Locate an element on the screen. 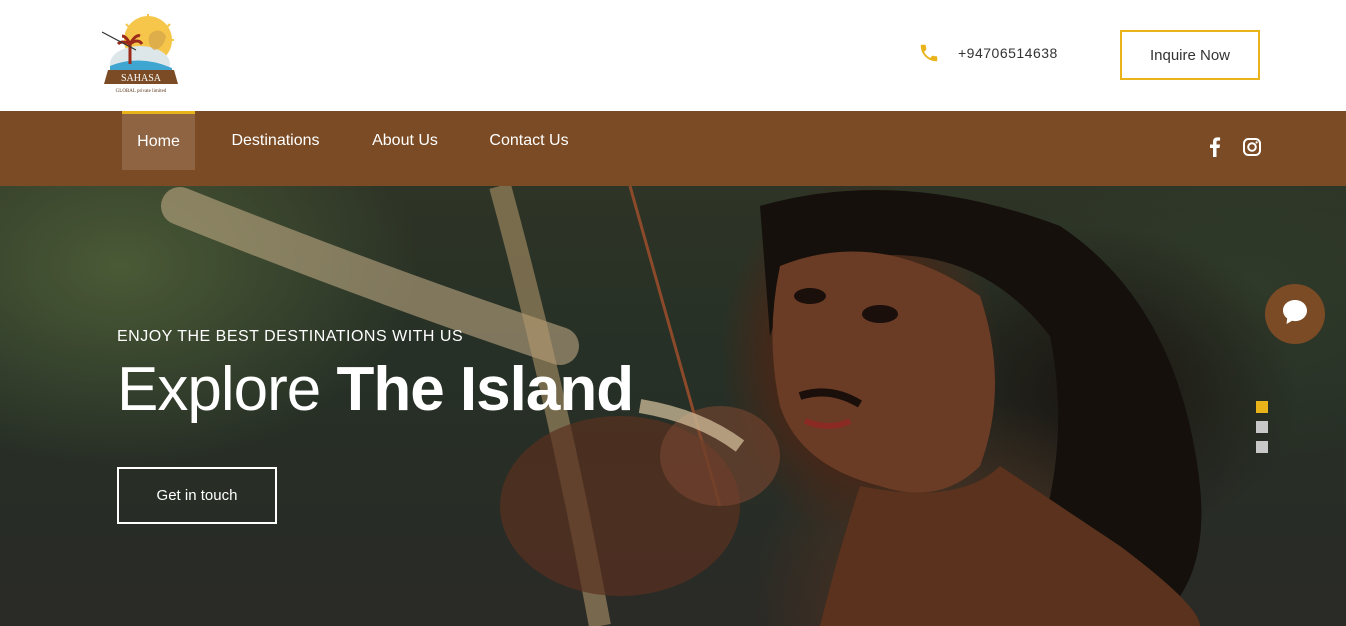  get-in-touch-button: Get in touch is located at coordinates (197, 495).